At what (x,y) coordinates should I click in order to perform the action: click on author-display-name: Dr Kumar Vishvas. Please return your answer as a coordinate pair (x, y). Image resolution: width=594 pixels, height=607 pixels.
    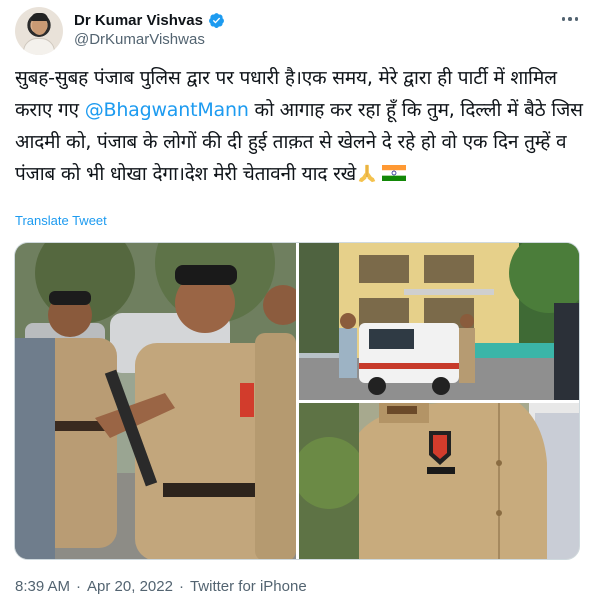
    Looking at the image, I should click on (138, 20).